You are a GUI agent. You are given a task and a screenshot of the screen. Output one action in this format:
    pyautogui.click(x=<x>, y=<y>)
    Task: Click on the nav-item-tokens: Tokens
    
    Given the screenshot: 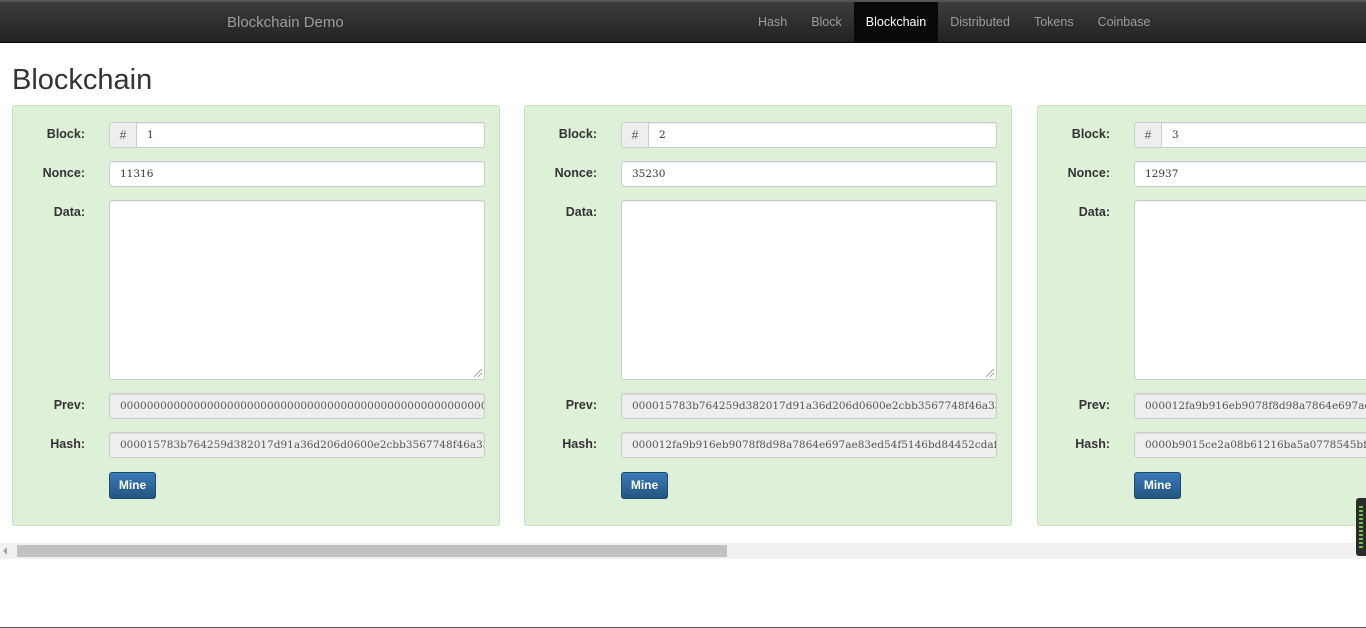 What is the action you would take?
    pyautogui.click(x=1054, y=22)
    